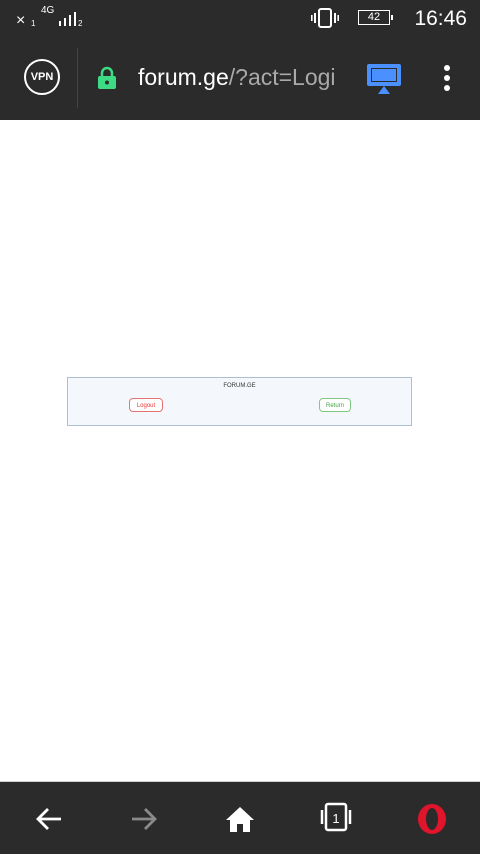 The image size is (480, 854). What do you see at coordinates (325, 18) in the screenshot?
I see `vibrate-icon` at bounding box center [325, 18].